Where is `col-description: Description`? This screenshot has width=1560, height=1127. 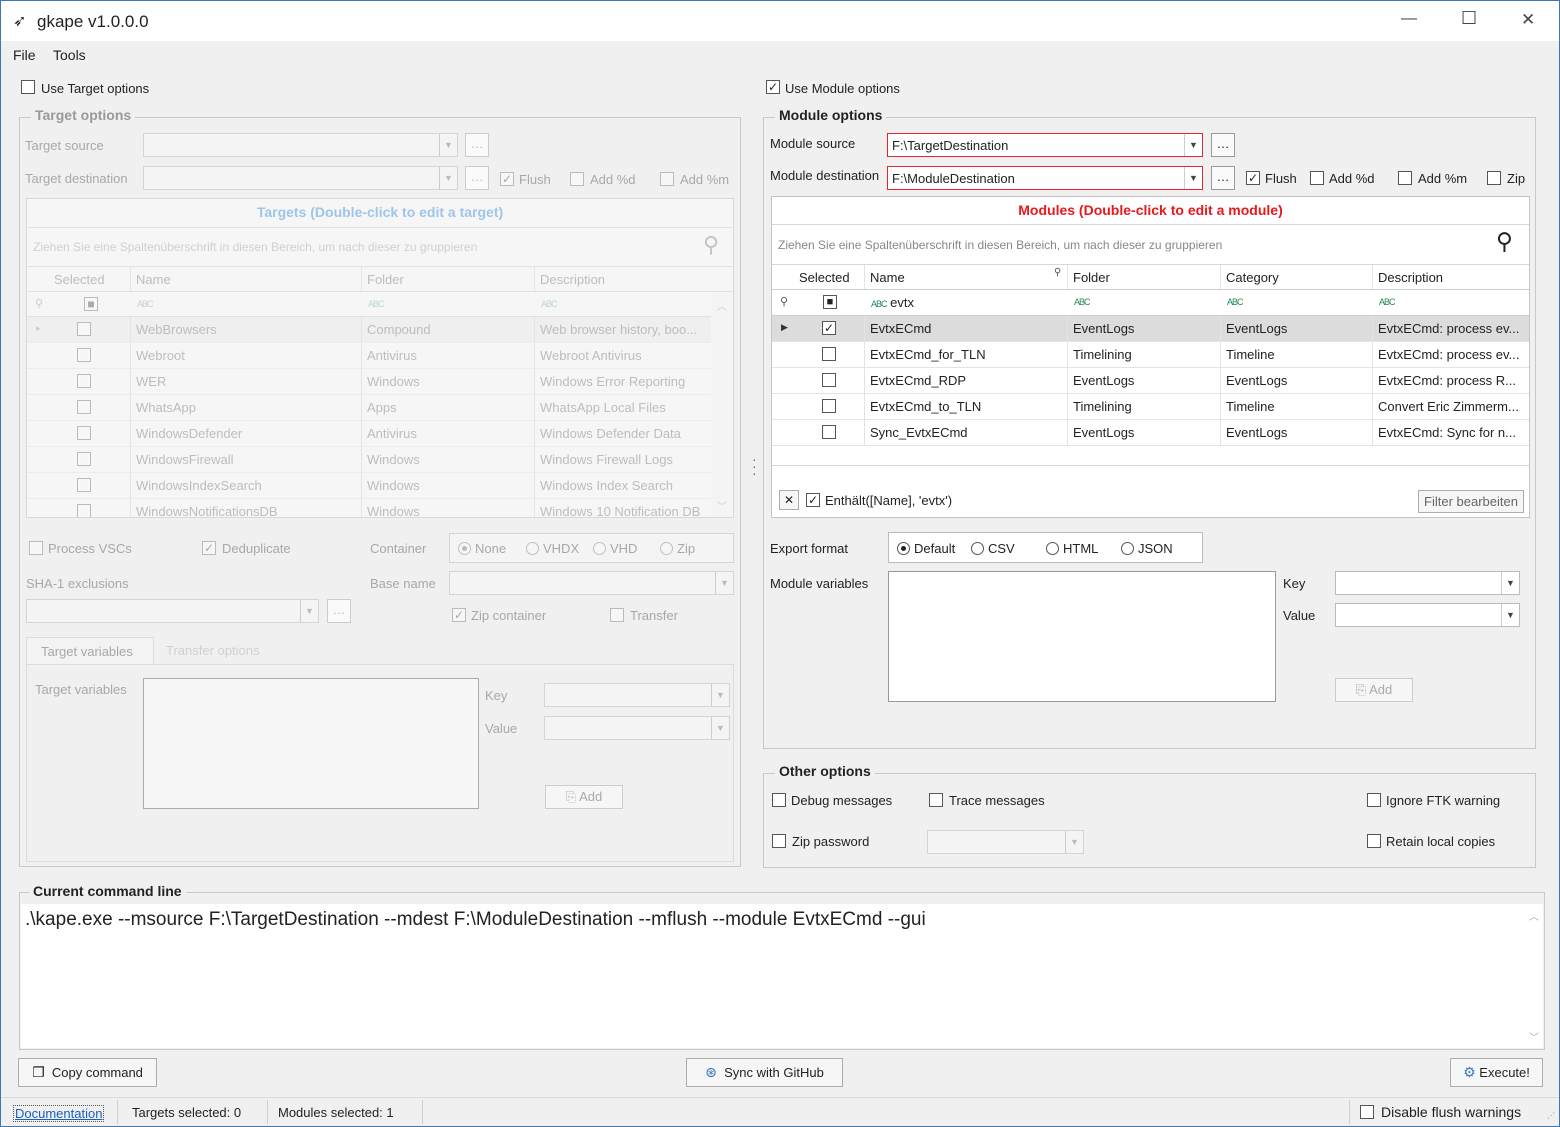
col-description: Description is located at coordinates (1451, 277).